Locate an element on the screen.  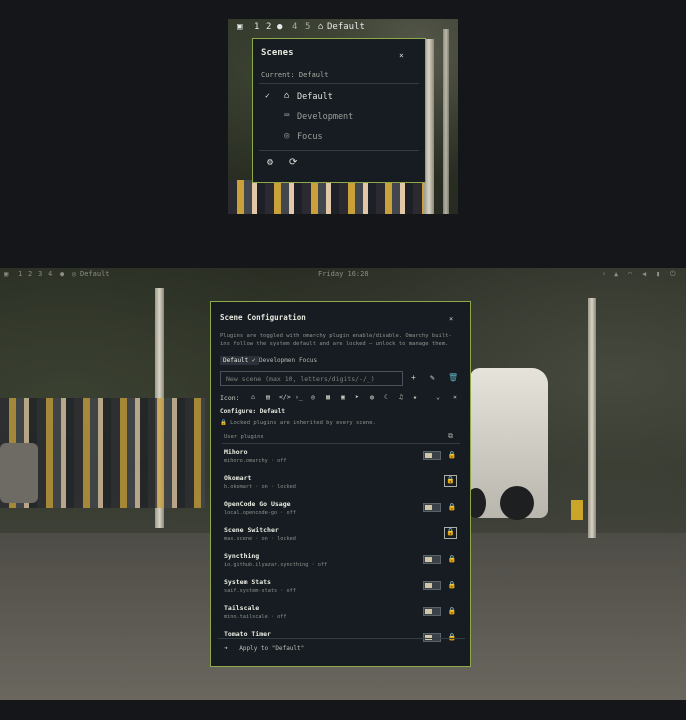
current-scene-label: Current: Default is located at coordinates (295, 75).